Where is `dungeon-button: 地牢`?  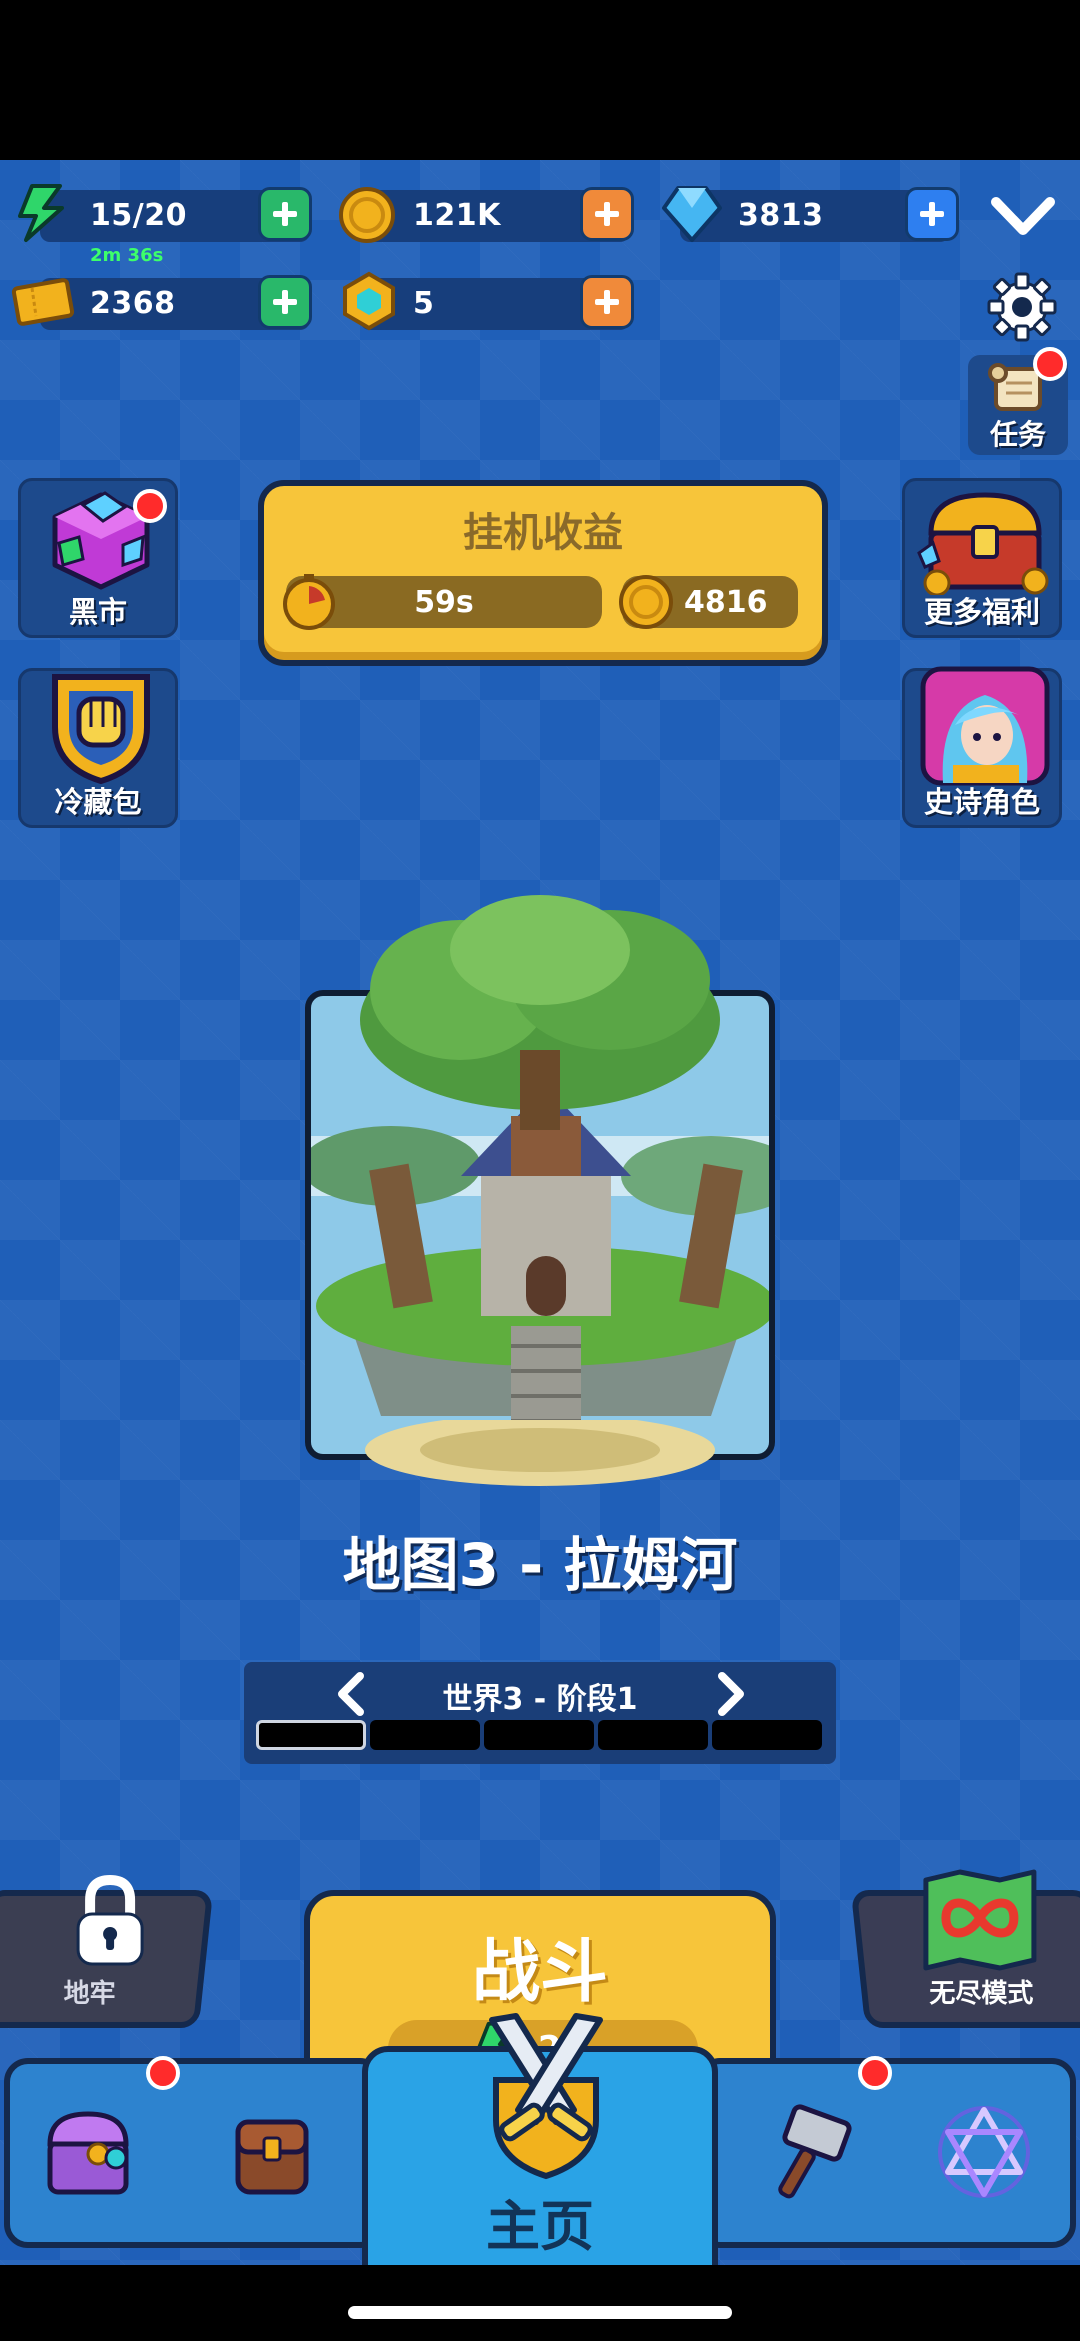 dungeon-button: 地牢 is located at coordinates (107, 1951).